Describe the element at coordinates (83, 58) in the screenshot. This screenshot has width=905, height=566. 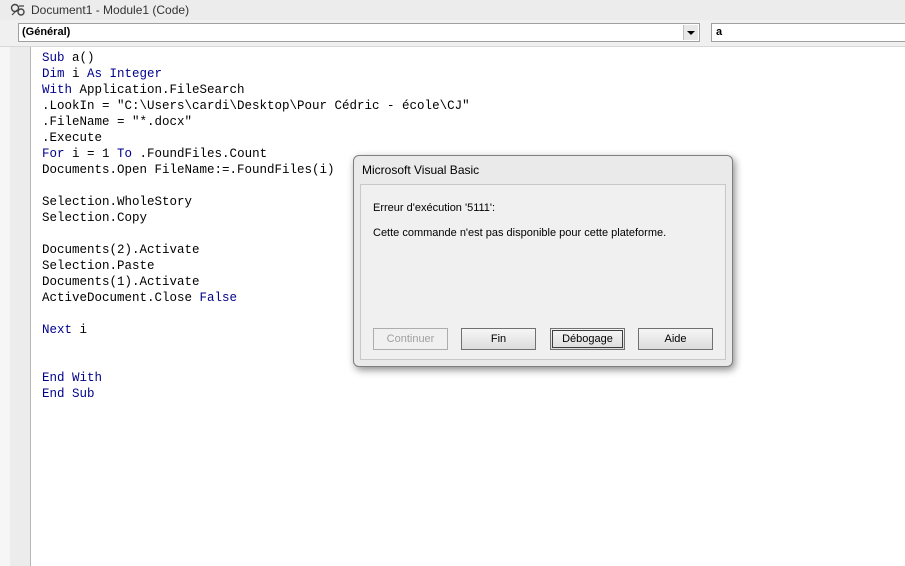
I see `code-text: a()` at that location.